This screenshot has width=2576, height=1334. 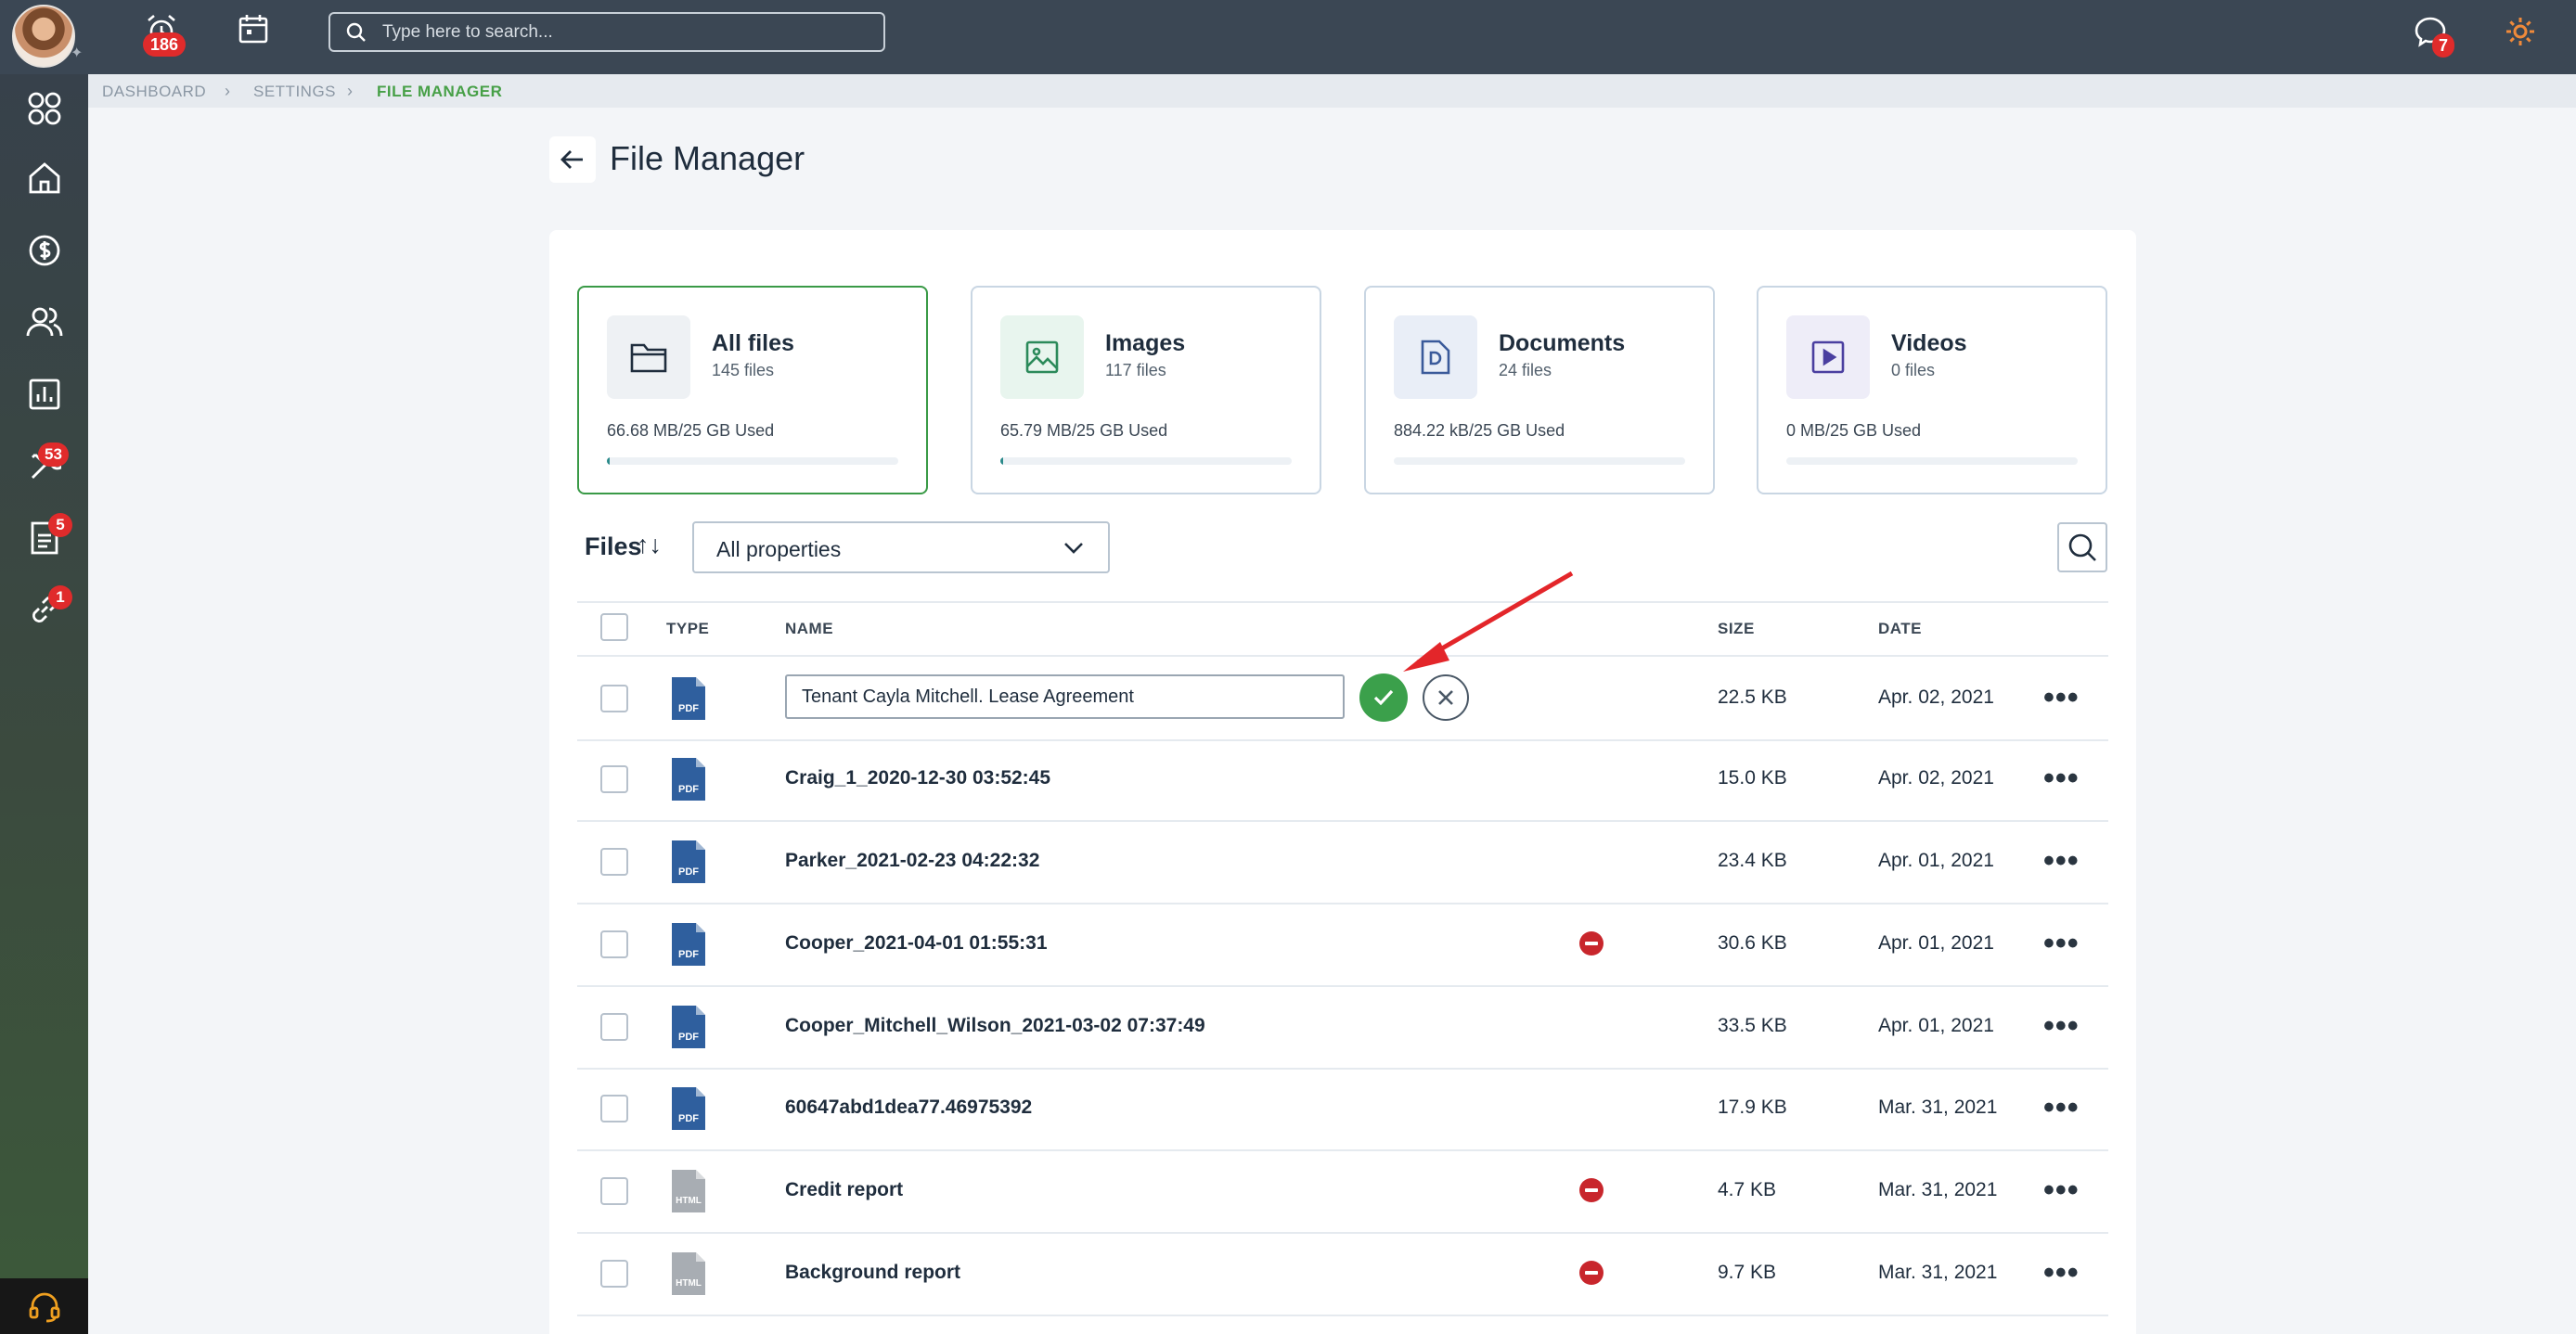 I want to click on chart-icon, so click(x=44, y=394).